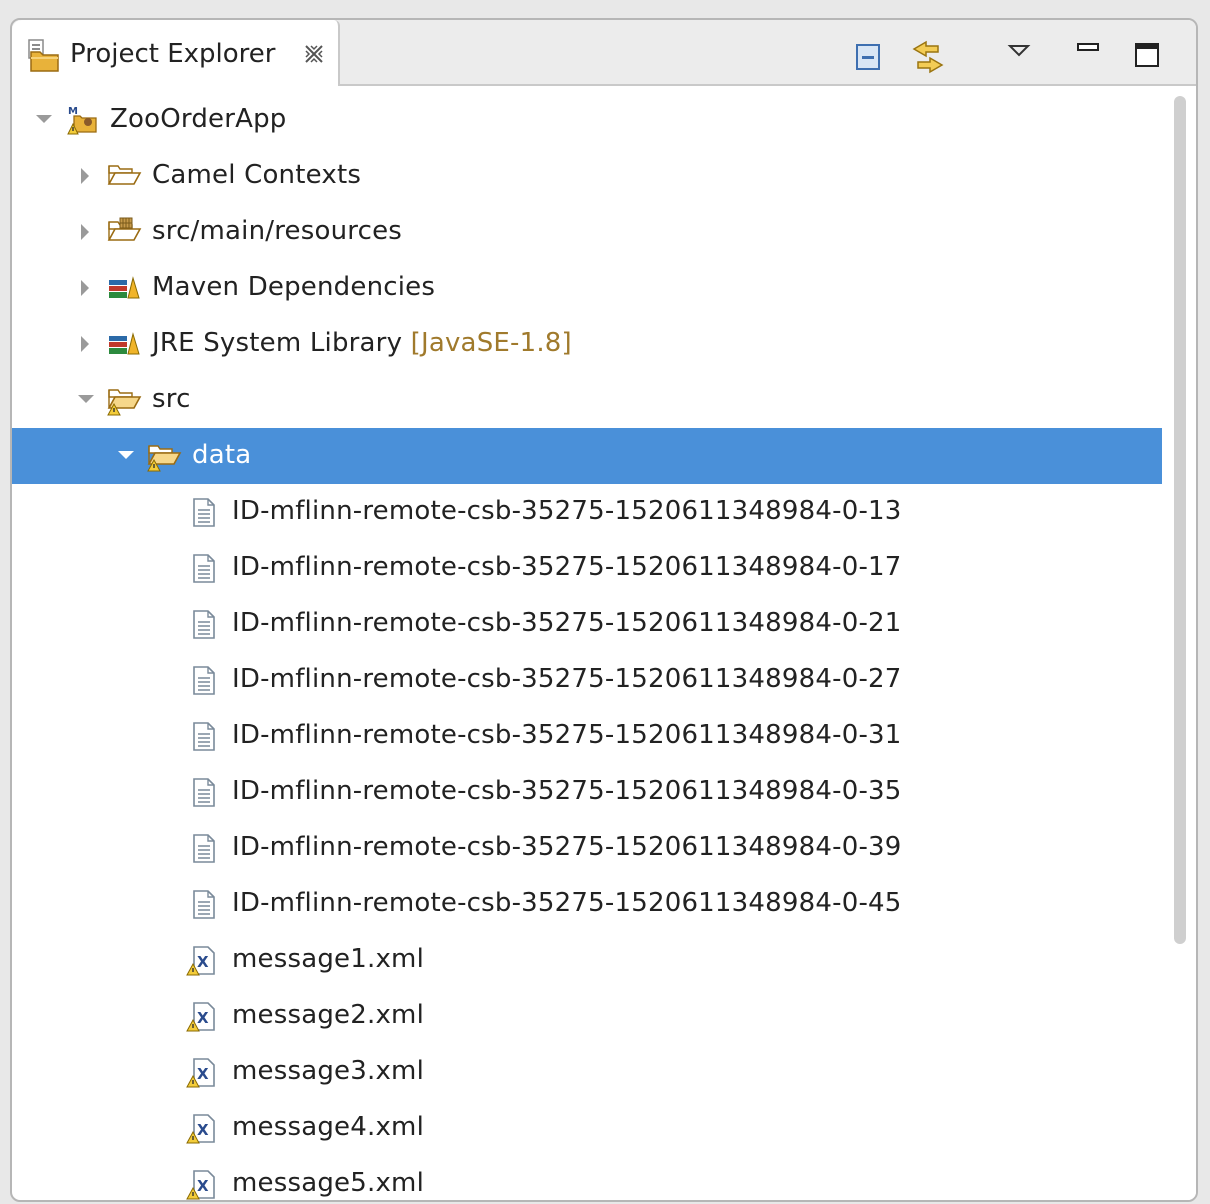 The height and width of the screenshot is (1204, 1210). I want to click on tree-item-label: message5.xml, so click(328, 1183).